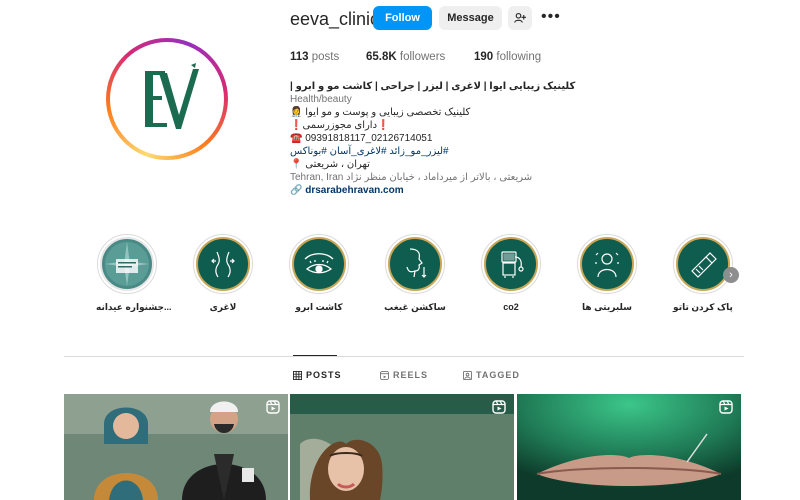 Image resolution: width=800 pixels, height=500 pixels. I want to click on highlight-item: کاشت ابرو, so click(319, 273).